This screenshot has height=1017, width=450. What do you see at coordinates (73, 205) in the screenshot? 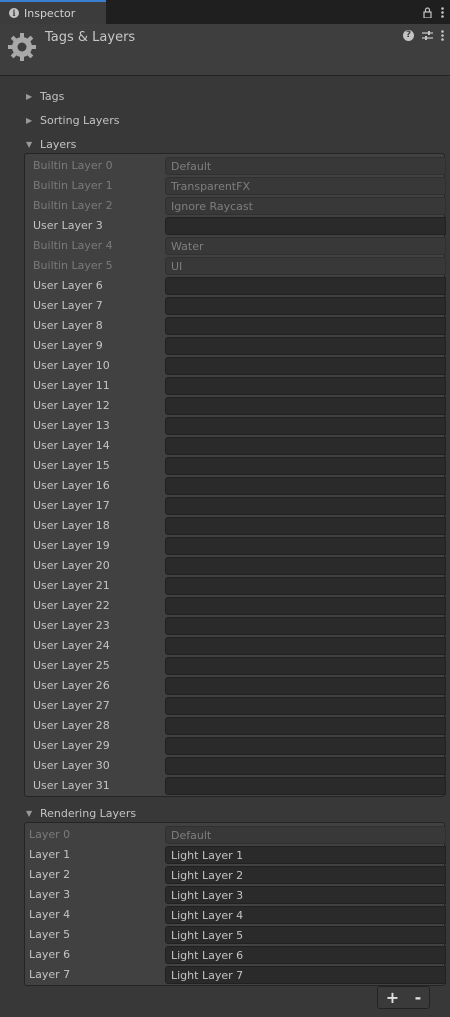
I see `layer-label: Builtin Layer 2` at bounding box center [73, 205].